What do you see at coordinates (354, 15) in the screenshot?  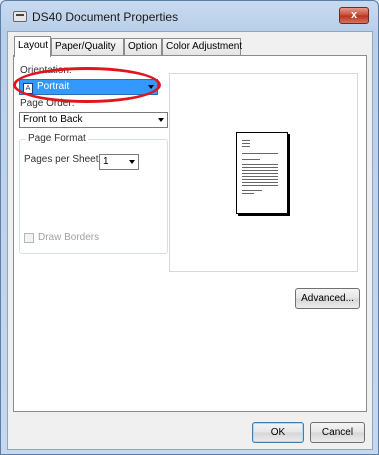 I see `close-button: x` at bounding box center [354, 15].